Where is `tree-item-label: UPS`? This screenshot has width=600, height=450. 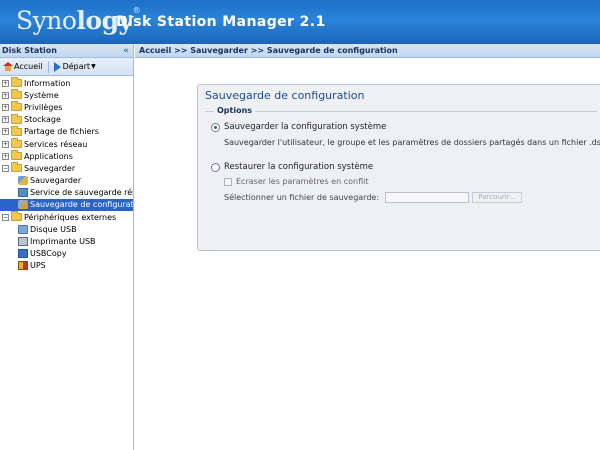
tree-item-label: UPS is located at coordinates (38, 266).